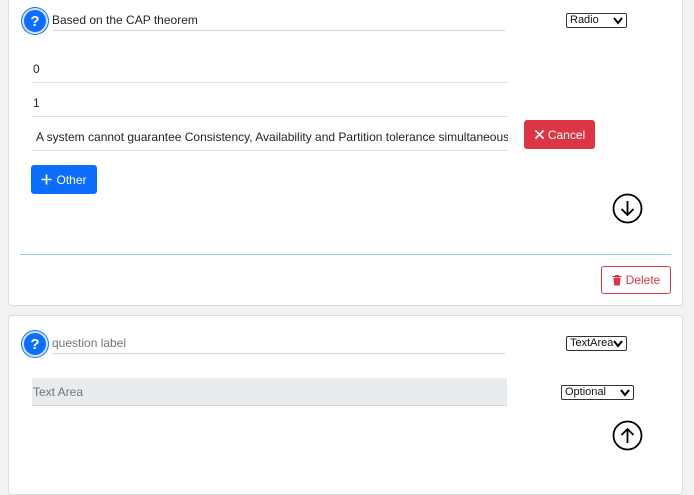  I want to click on question-type-value: TextArea, so click(592, 343).